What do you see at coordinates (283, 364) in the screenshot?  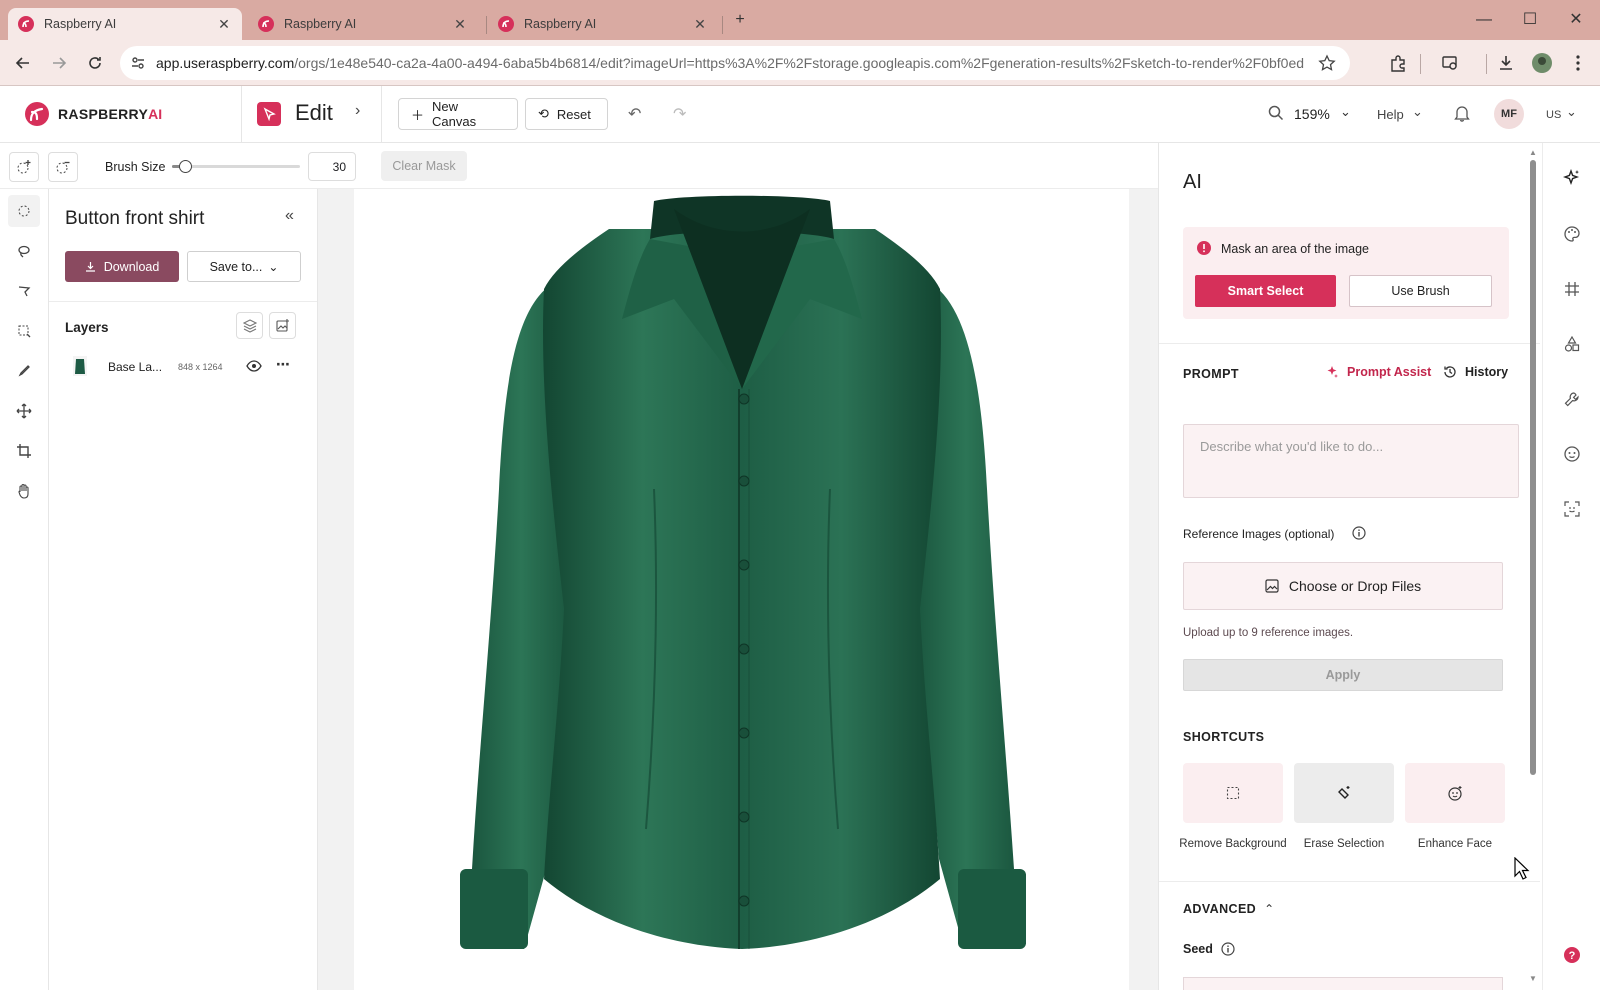 I see `layer-menu-icon: ⋯` at bounding box center [283, 364].